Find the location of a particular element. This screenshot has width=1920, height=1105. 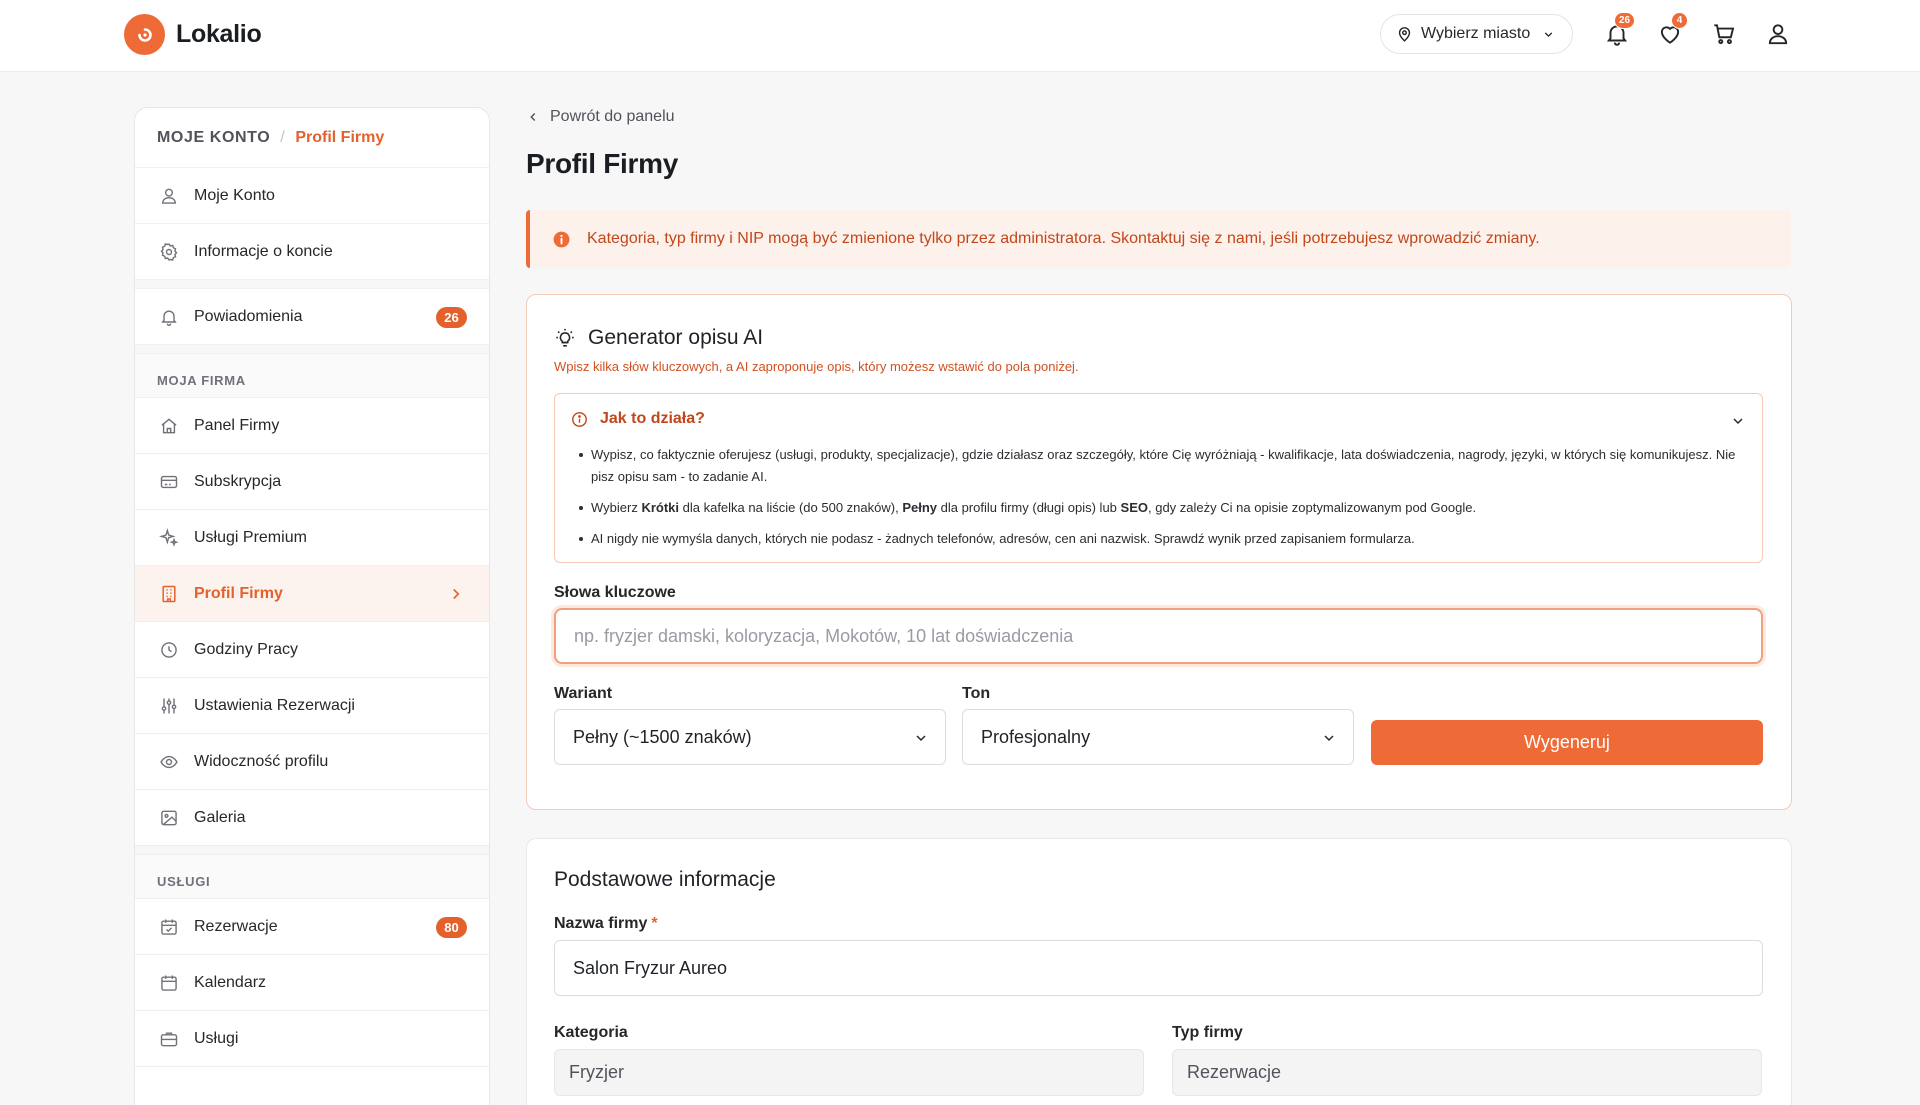

sidebar-item-gallery: Galeria is located at coordinates (312, 818).